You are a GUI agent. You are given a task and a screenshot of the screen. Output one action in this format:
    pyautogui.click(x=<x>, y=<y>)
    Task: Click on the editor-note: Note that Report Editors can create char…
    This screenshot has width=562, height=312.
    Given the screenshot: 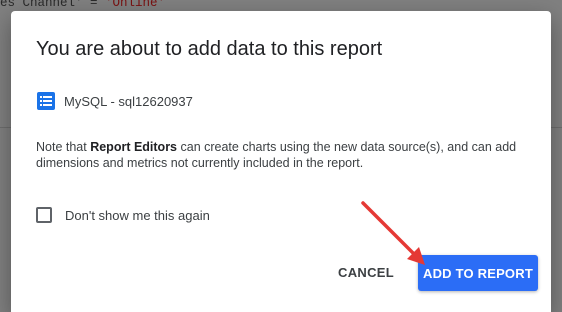 What is the action you would take?
    pyautogui.click(x=286, y=155)
    